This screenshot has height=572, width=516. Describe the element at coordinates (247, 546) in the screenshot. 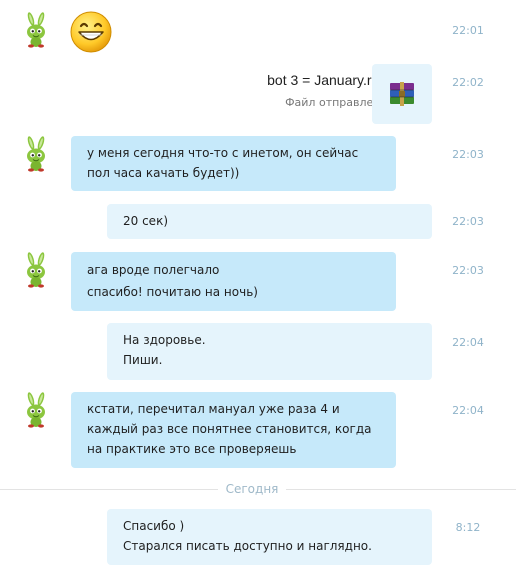

I see `message-text: Старался писать доступно и наглядно.` at that location.